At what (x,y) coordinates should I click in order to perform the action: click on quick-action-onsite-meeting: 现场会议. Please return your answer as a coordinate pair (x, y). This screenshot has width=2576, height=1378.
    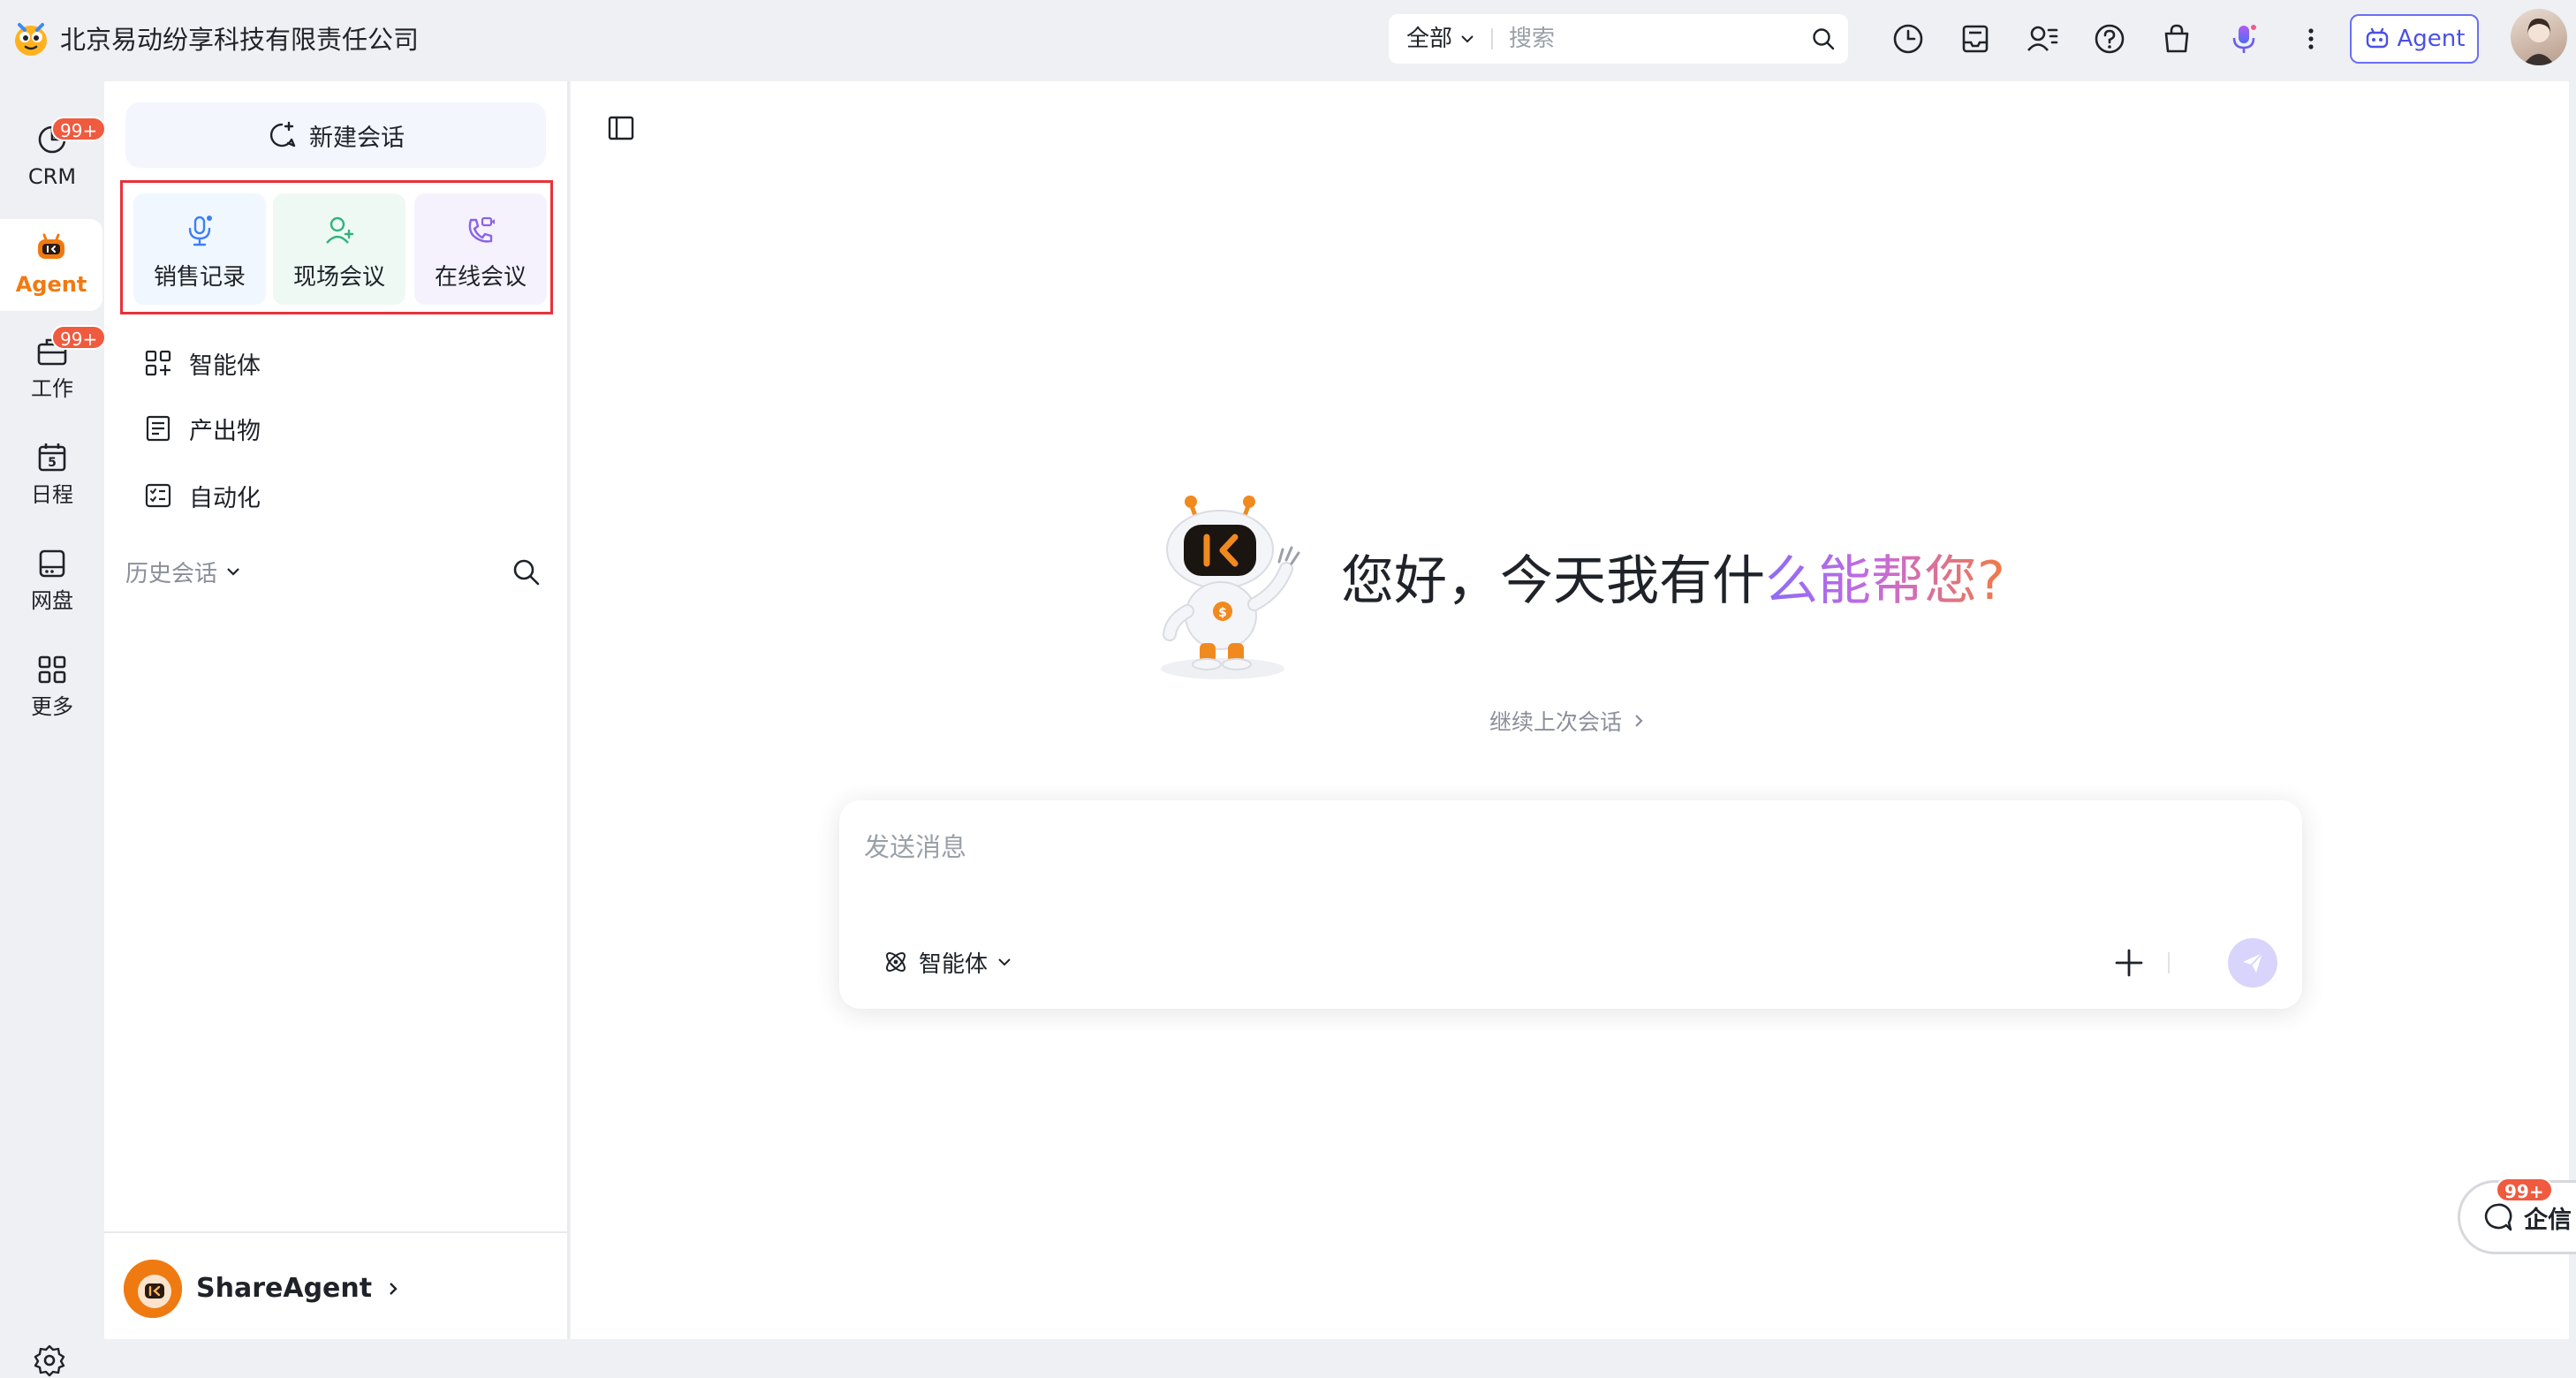
    Looking at the image, I should click on (339, 249).